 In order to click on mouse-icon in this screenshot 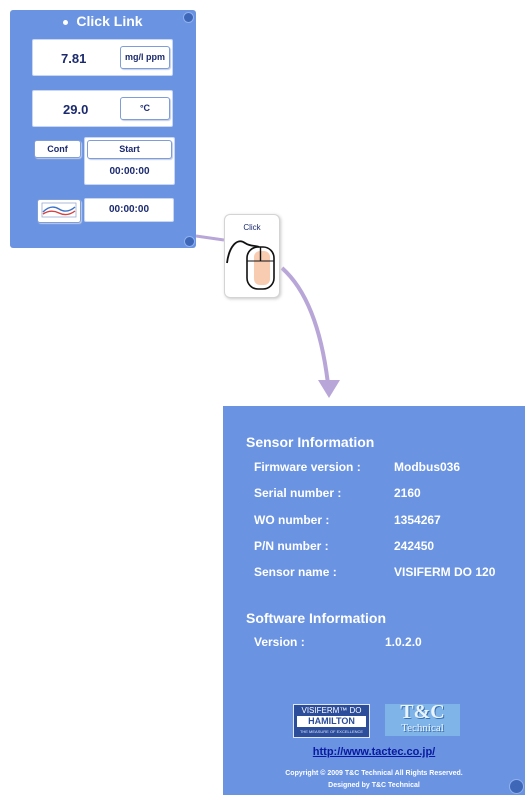, I will do `click(250, 265)`.